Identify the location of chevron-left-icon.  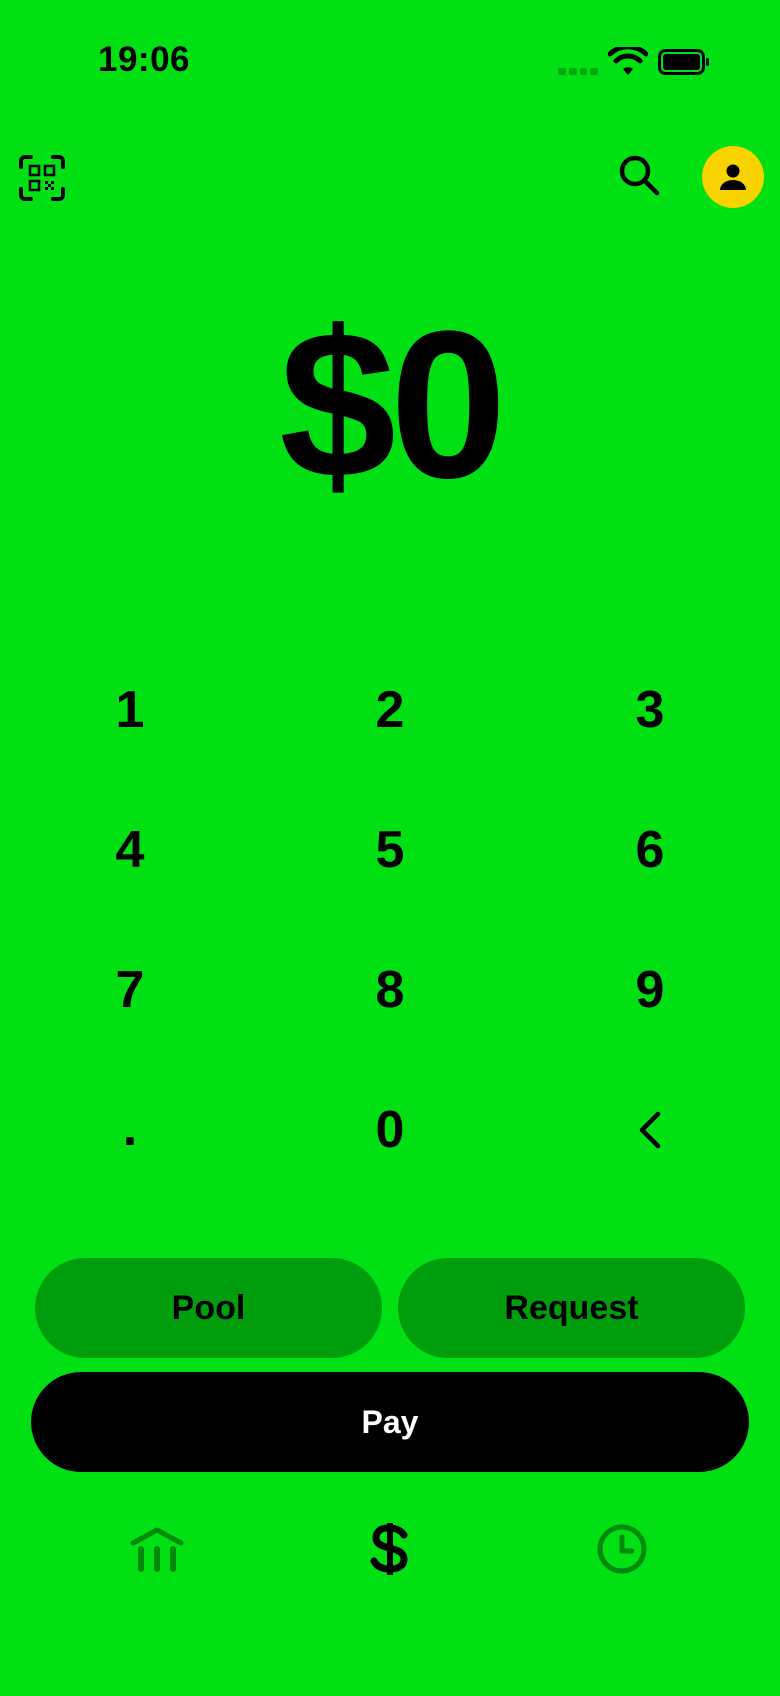
(650, 1130).